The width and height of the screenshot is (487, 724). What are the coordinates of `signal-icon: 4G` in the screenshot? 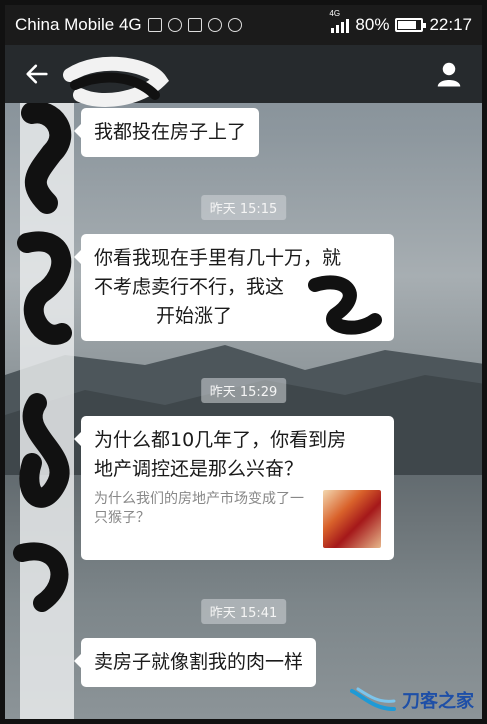 It's located at (339, 21).